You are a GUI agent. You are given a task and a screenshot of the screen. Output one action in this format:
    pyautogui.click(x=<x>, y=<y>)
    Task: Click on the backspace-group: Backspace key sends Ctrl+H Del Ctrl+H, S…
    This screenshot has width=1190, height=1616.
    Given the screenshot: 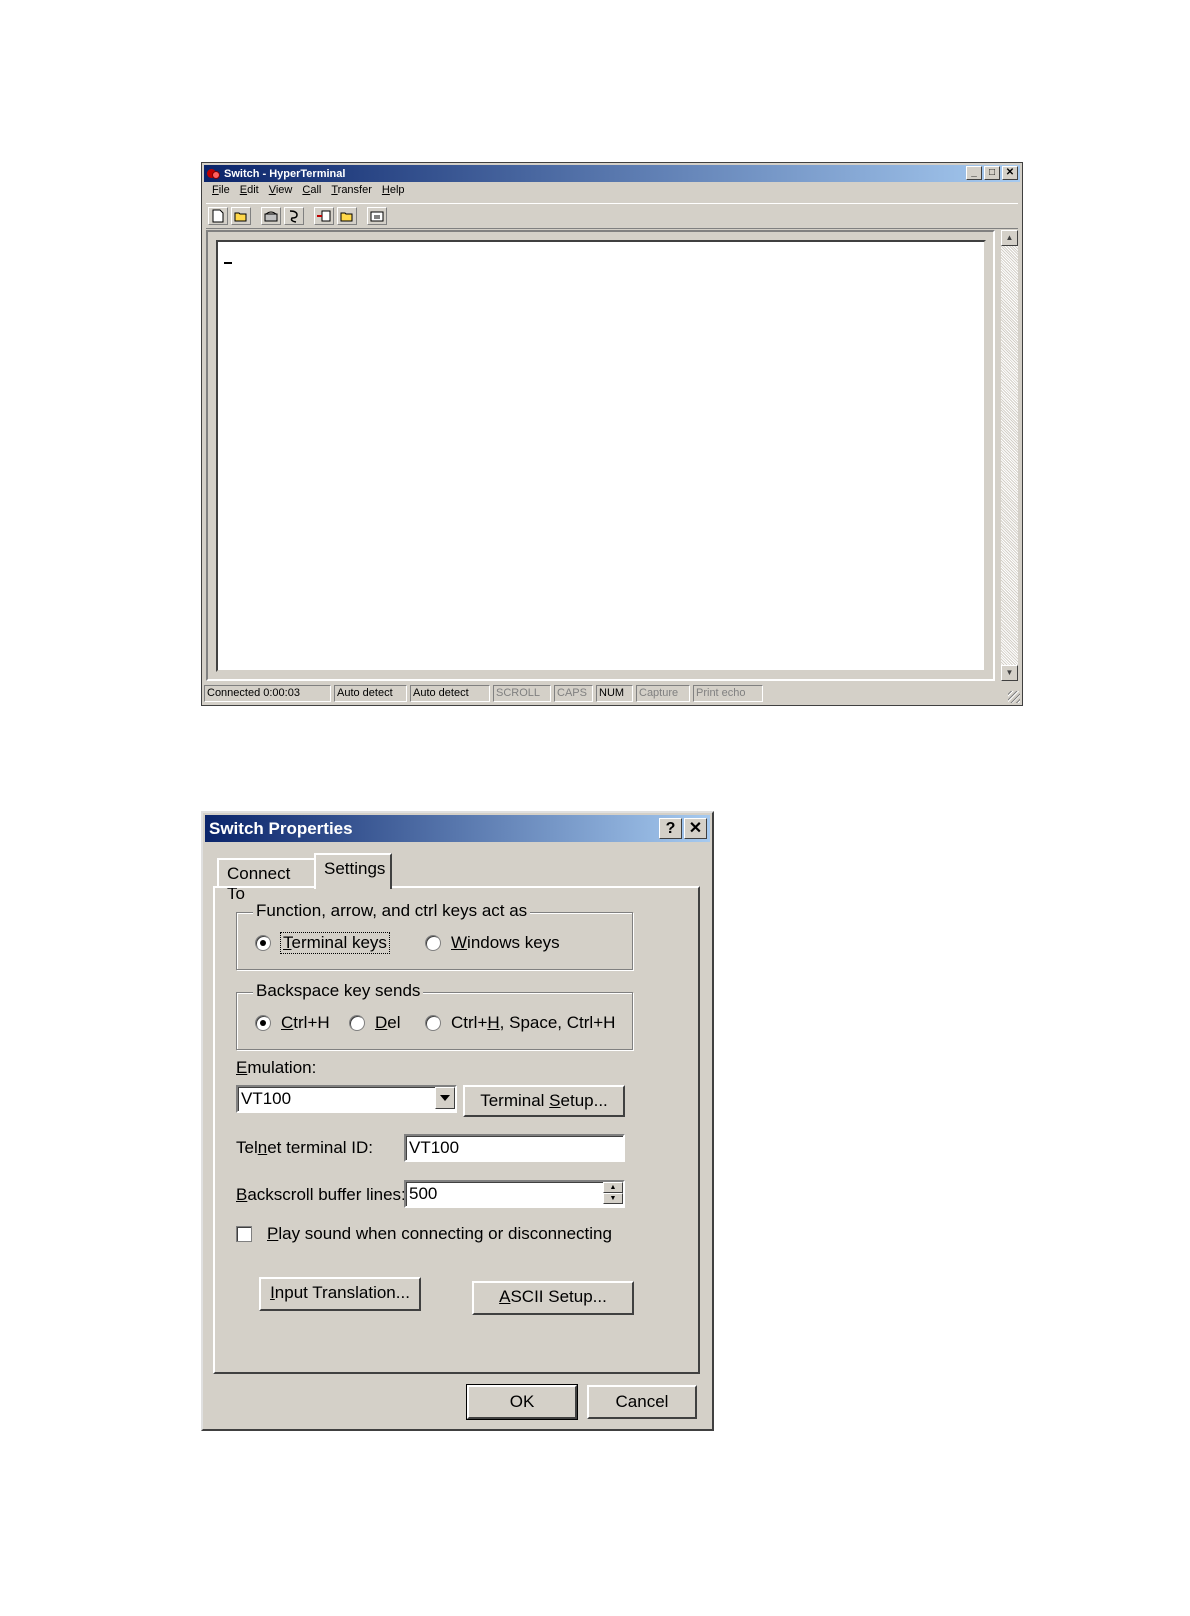 What is the action you would take?
    pyautogui.click(x=434, y=1015)
    